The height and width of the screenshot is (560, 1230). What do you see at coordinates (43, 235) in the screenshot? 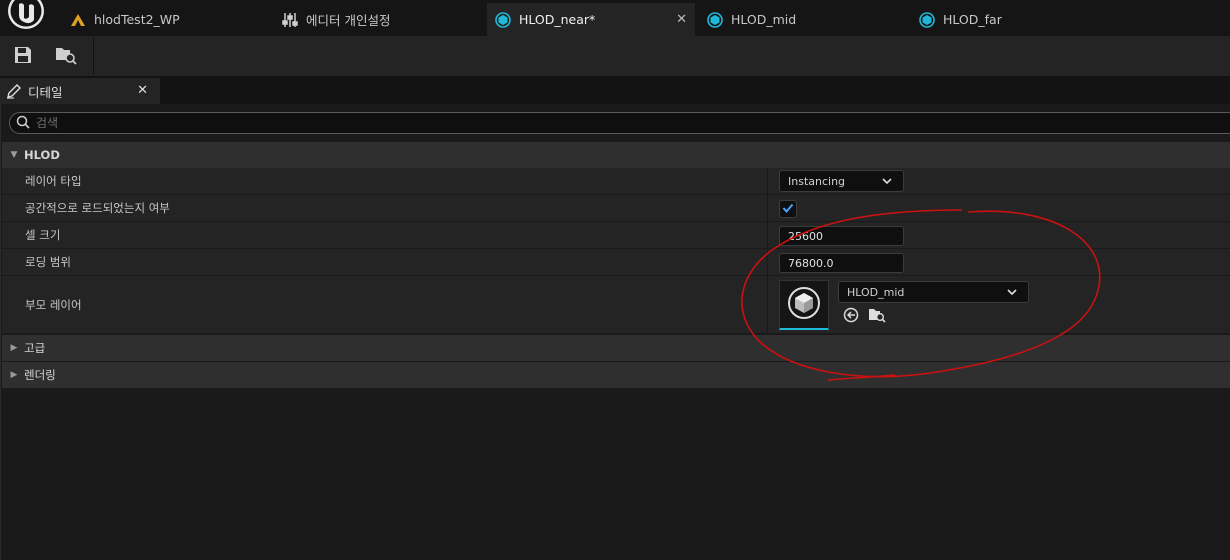
I see `property-label: 셀 크기` at bounding box center [43, 235].